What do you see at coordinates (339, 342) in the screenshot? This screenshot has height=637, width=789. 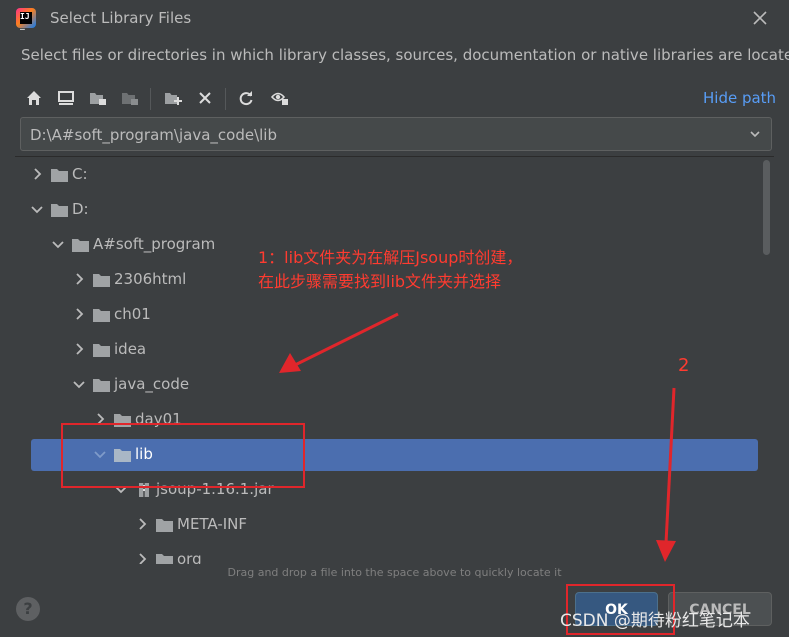 I see `annotation-arrow-to-lib` at bounding box center [339, 342].